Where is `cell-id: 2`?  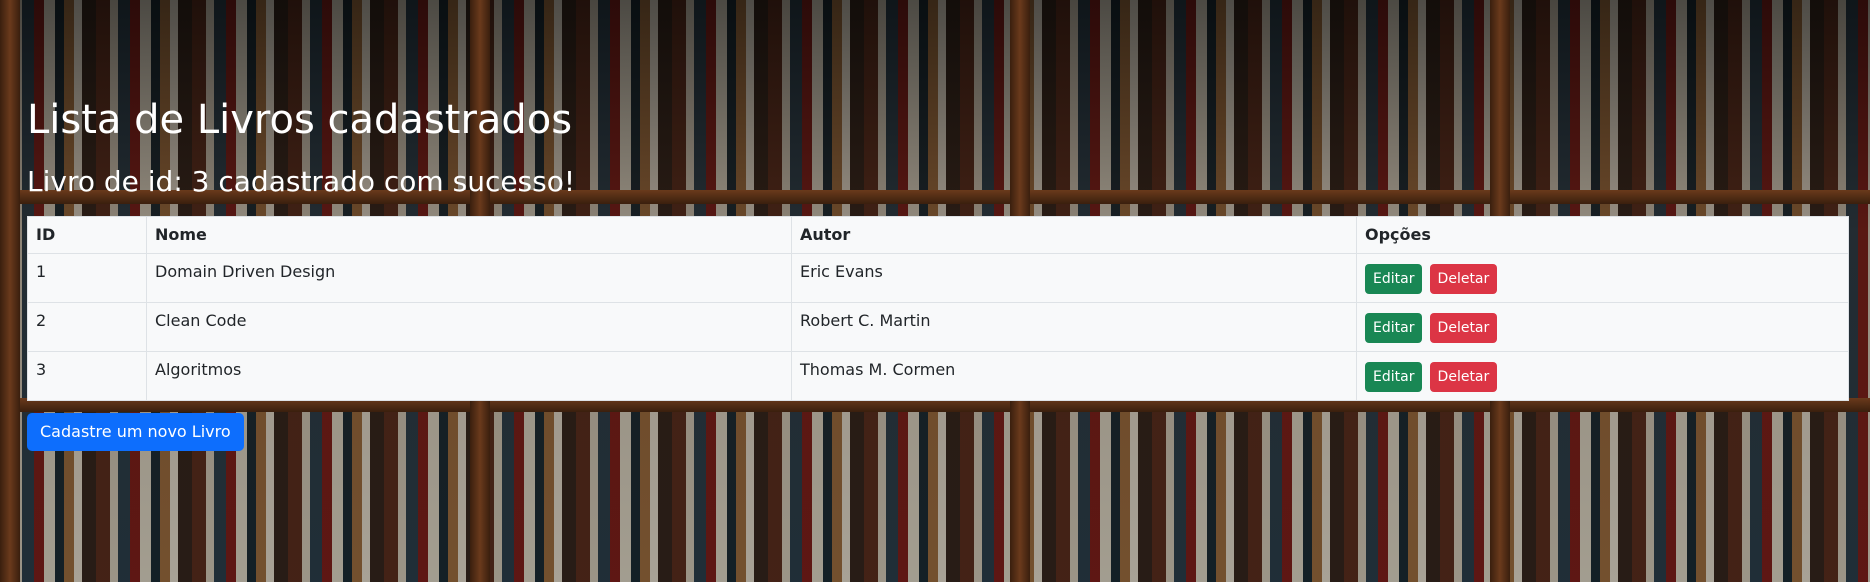 cell-id: 2 is located at coordinates (87, 327).